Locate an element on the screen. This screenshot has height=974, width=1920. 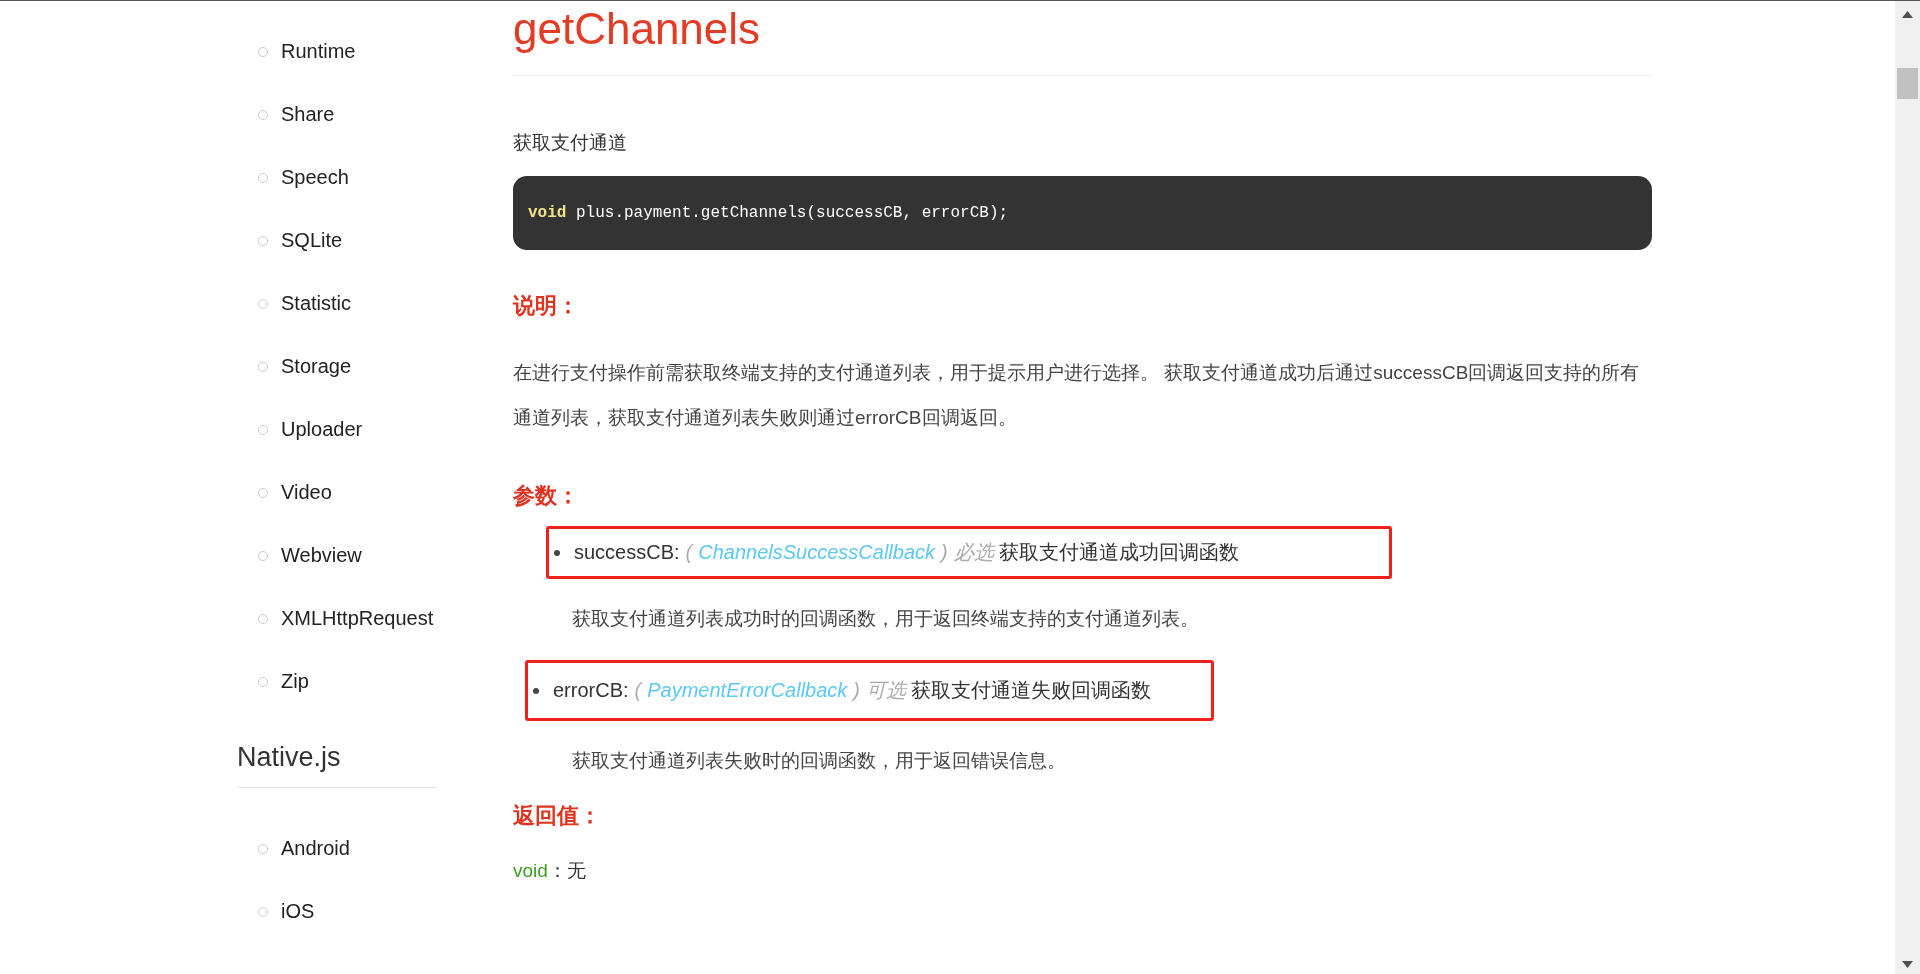
section-heading: 参数： is located at coordinates (546, 496).